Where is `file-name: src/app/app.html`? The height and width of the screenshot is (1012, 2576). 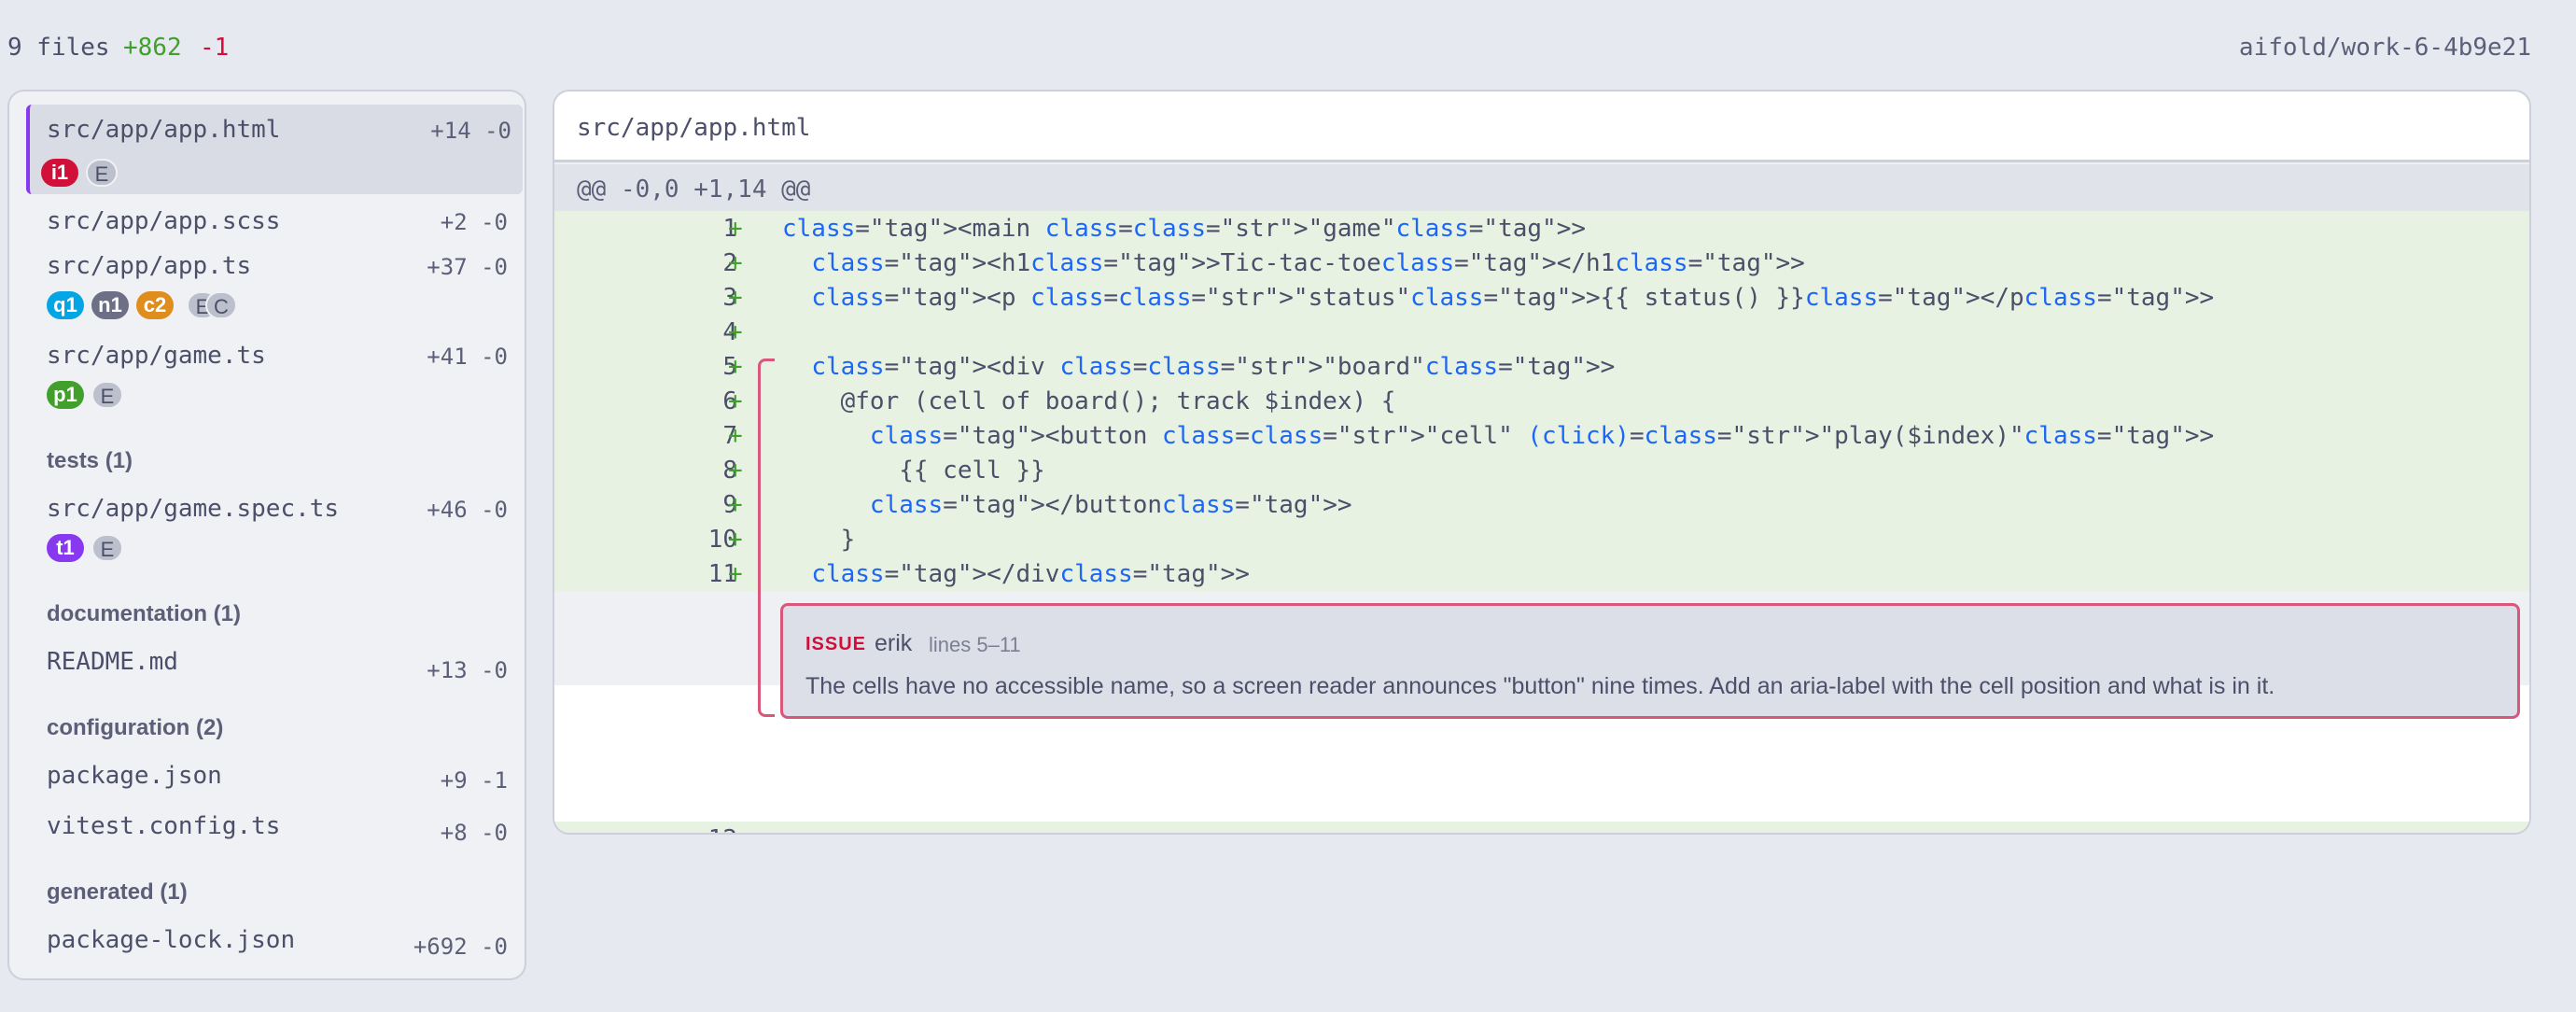 file-name: src/app/app.html is located at coordinates (164, 130).